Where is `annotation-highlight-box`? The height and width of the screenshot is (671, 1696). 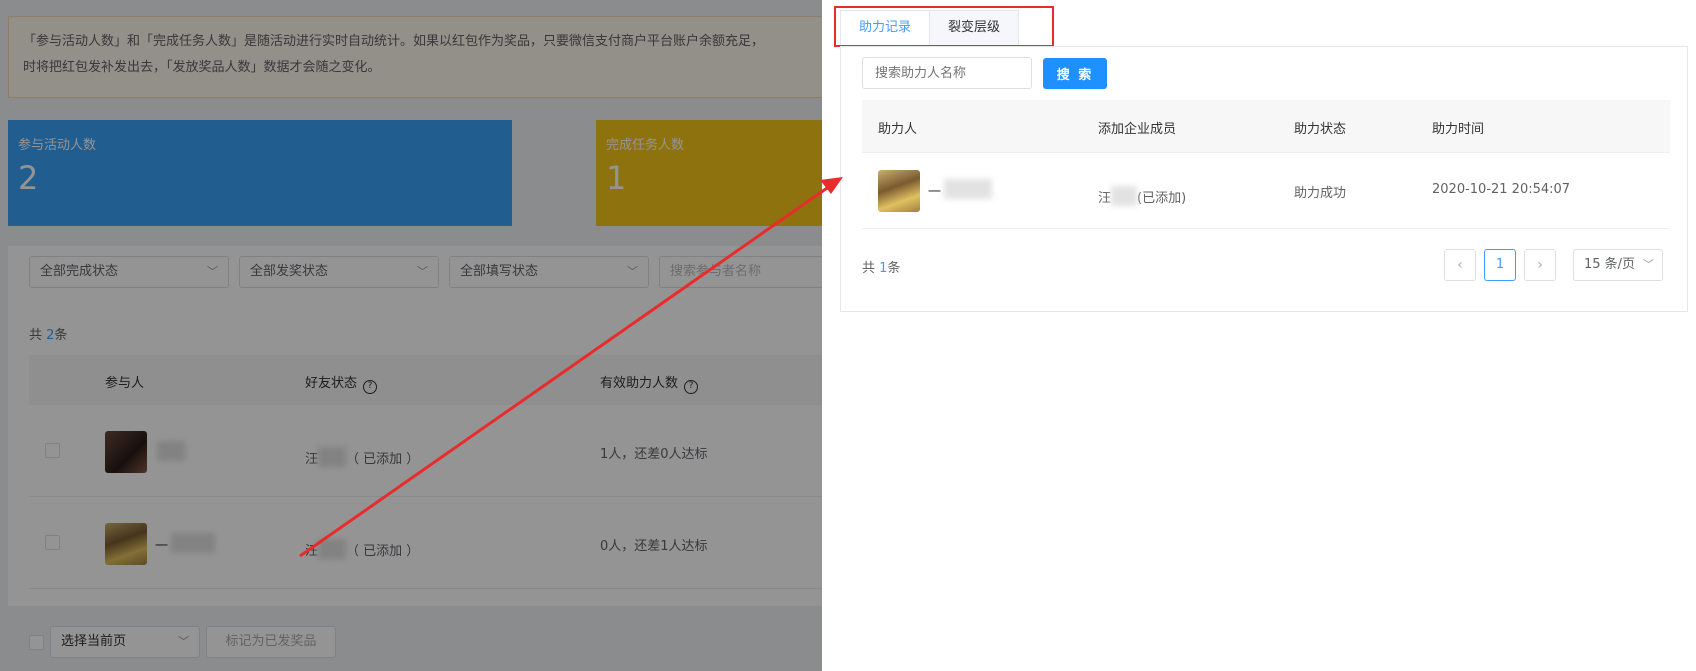
annotation-highlight-box is located at coordinates (944, 26).